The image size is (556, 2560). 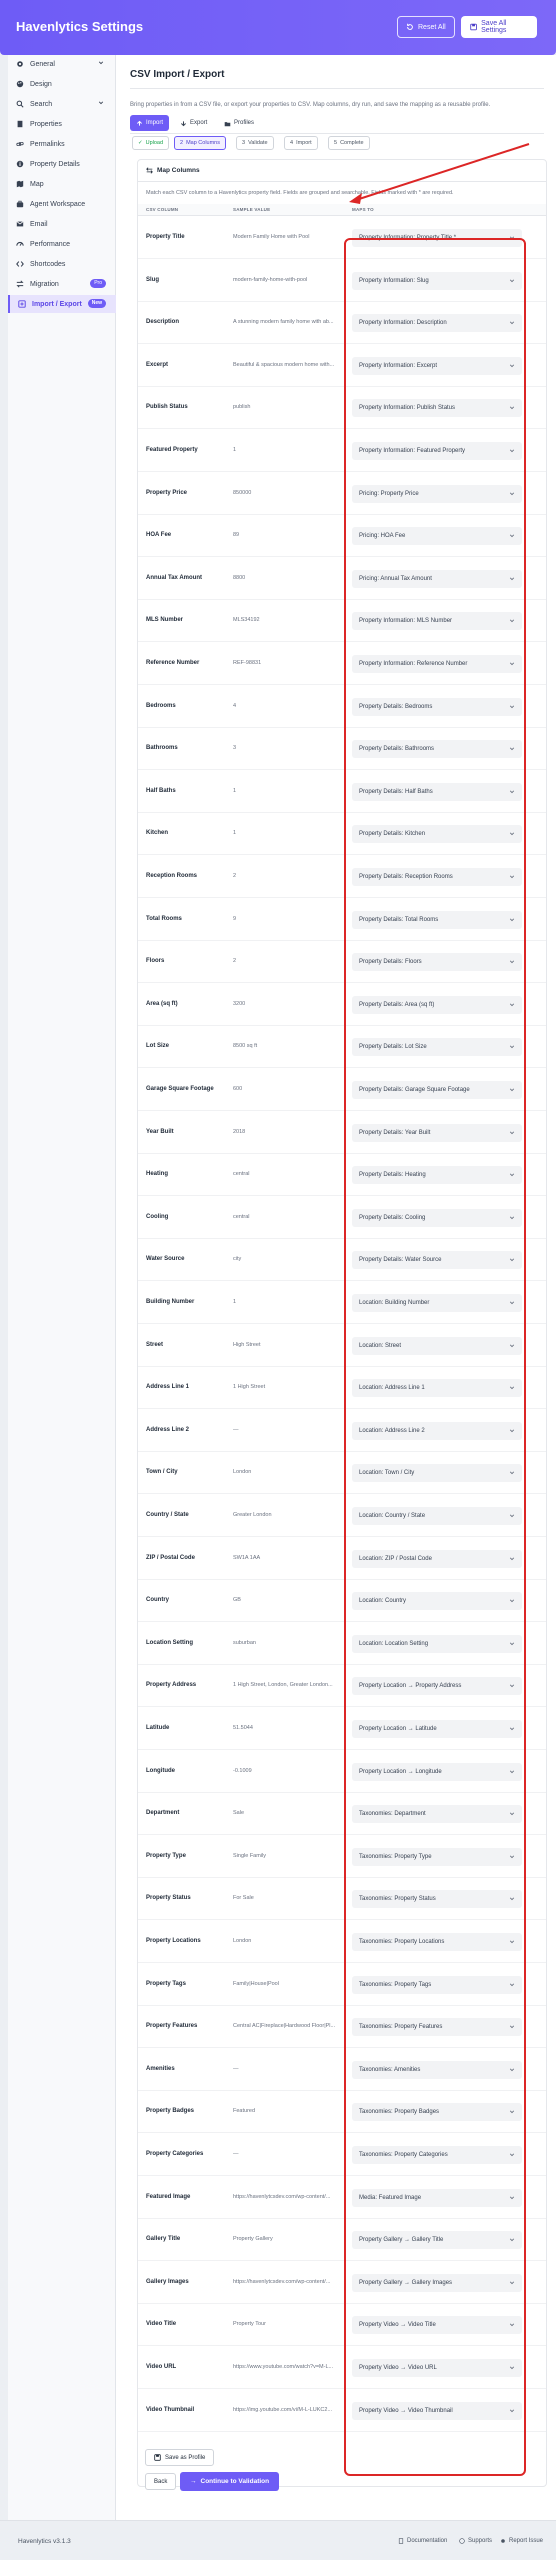 I want to click on table-row: Property Badges Featured Taxonomies, so click(x=342, y=2112).